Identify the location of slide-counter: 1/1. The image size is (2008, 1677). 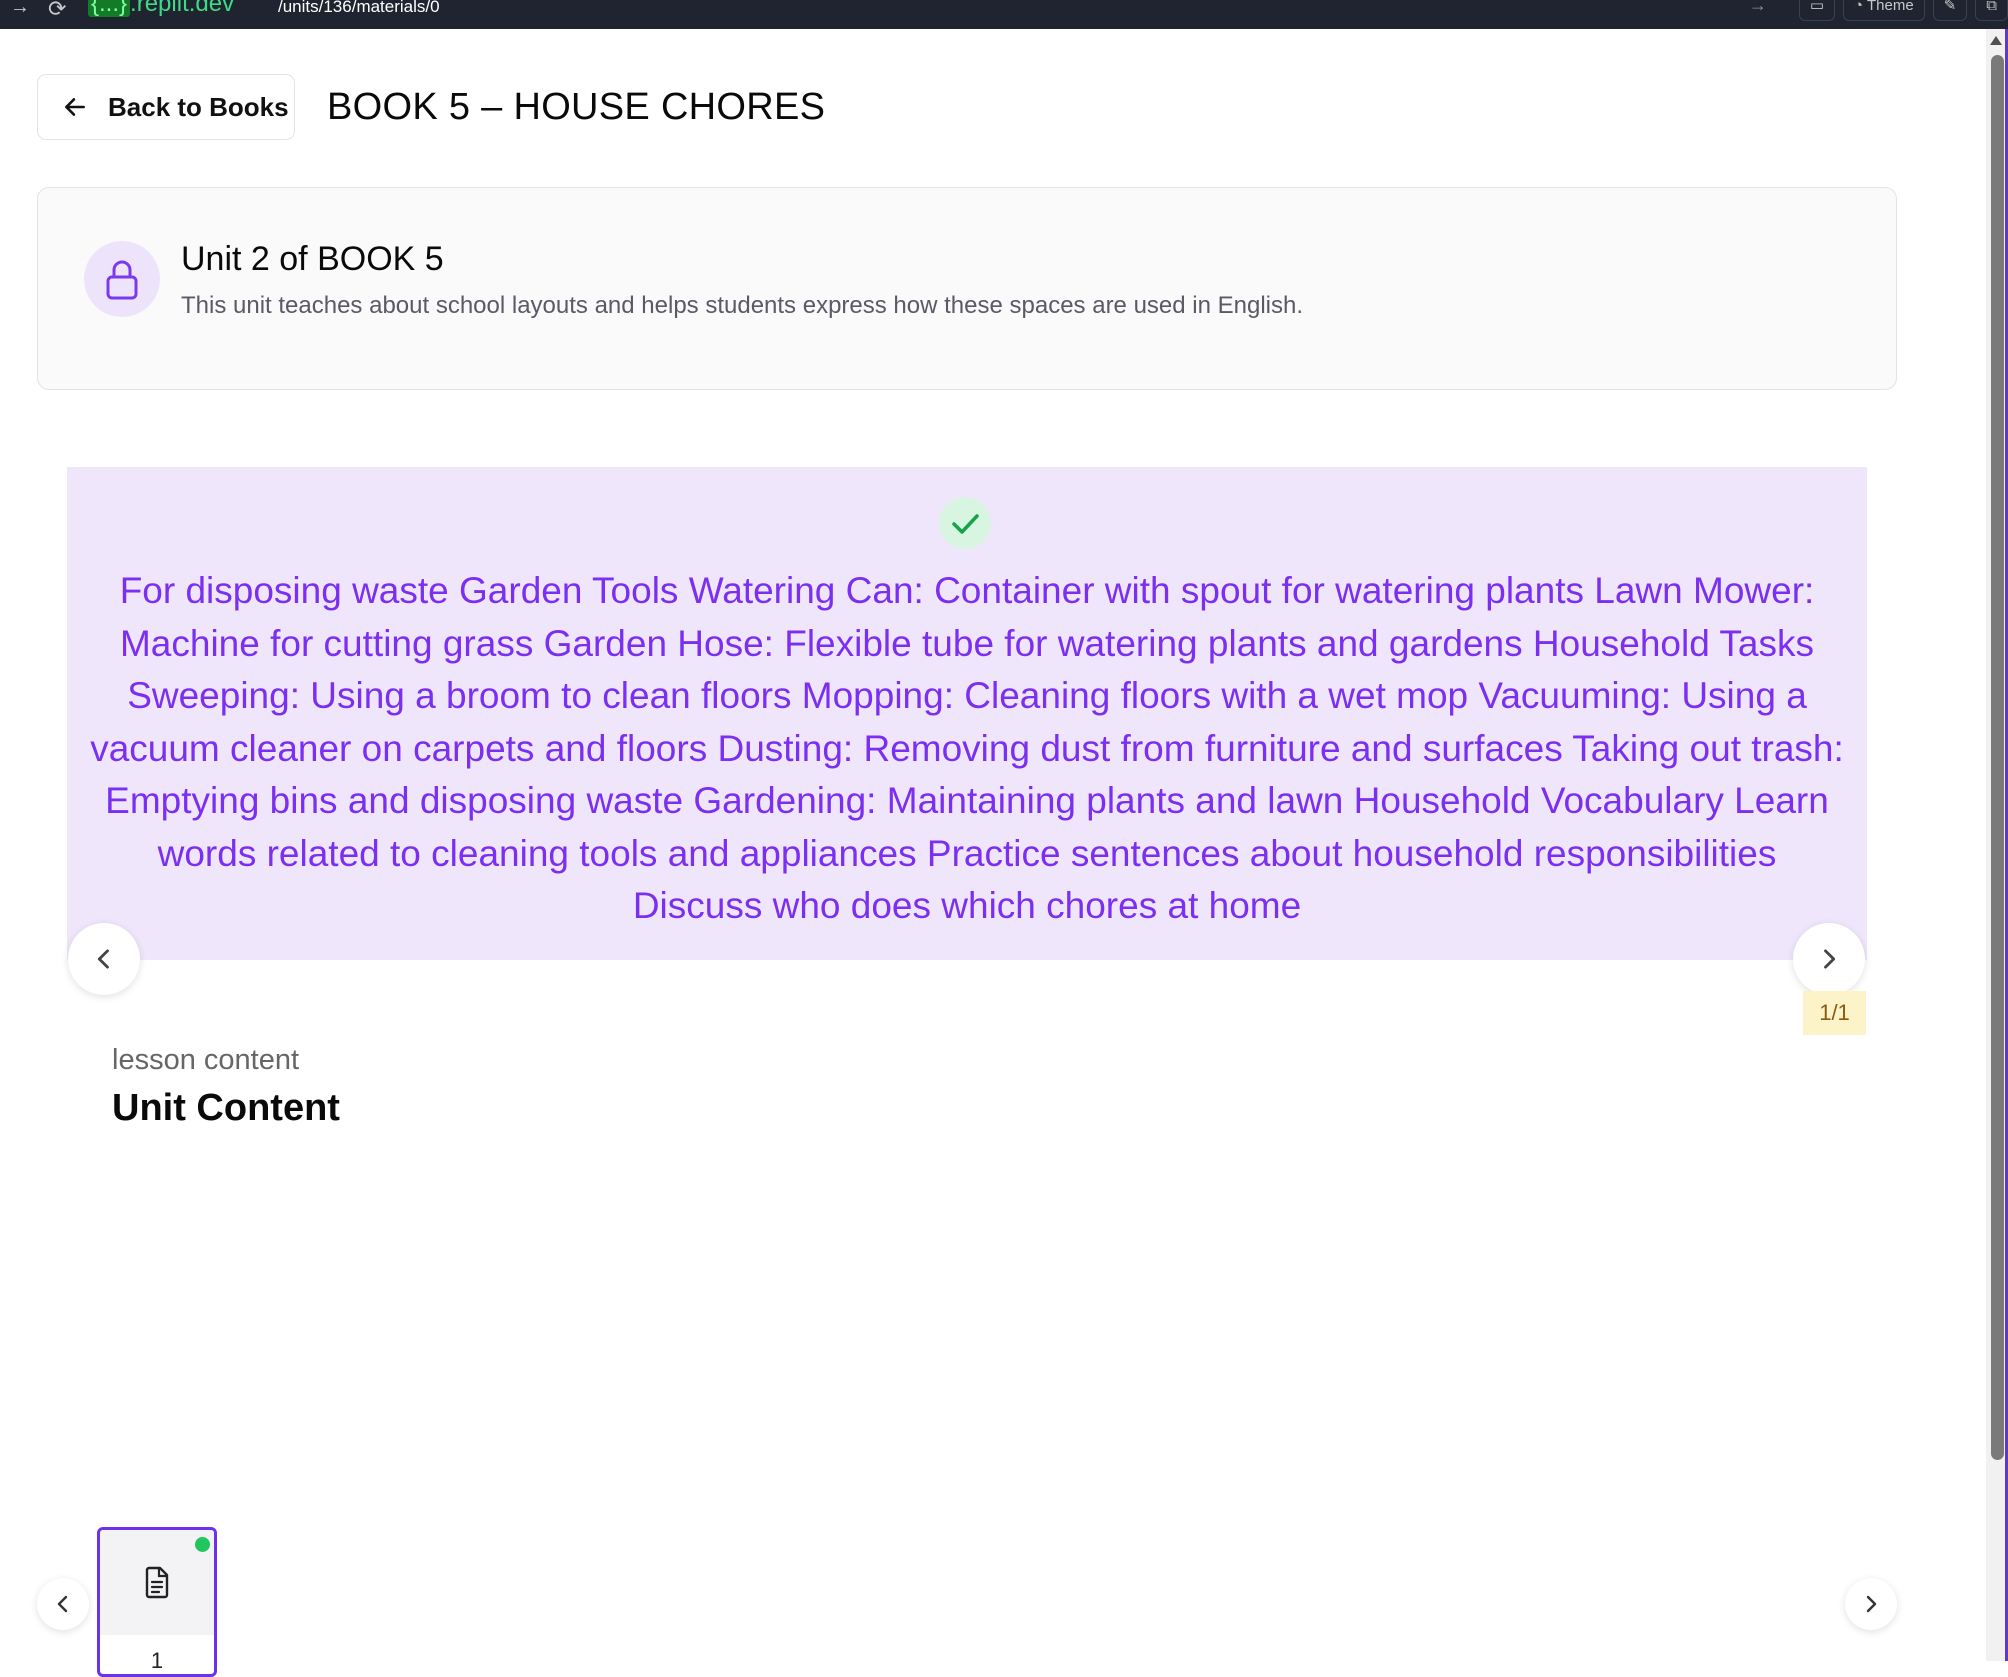
(1834, 1013).